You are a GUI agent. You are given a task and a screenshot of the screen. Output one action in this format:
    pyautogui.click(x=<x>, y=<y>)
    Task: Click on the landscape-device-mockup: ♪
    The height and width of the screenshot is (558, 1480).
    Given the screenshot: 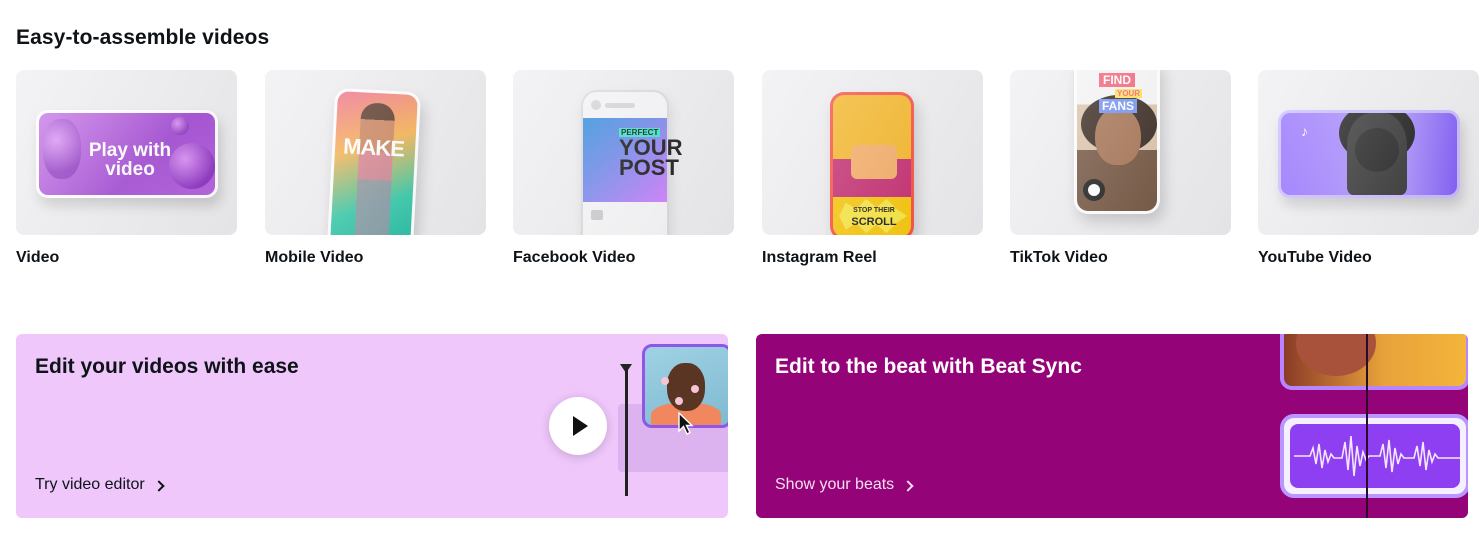 What is the action you would take?
    pyautogui.click(x=1369, y=154)
    